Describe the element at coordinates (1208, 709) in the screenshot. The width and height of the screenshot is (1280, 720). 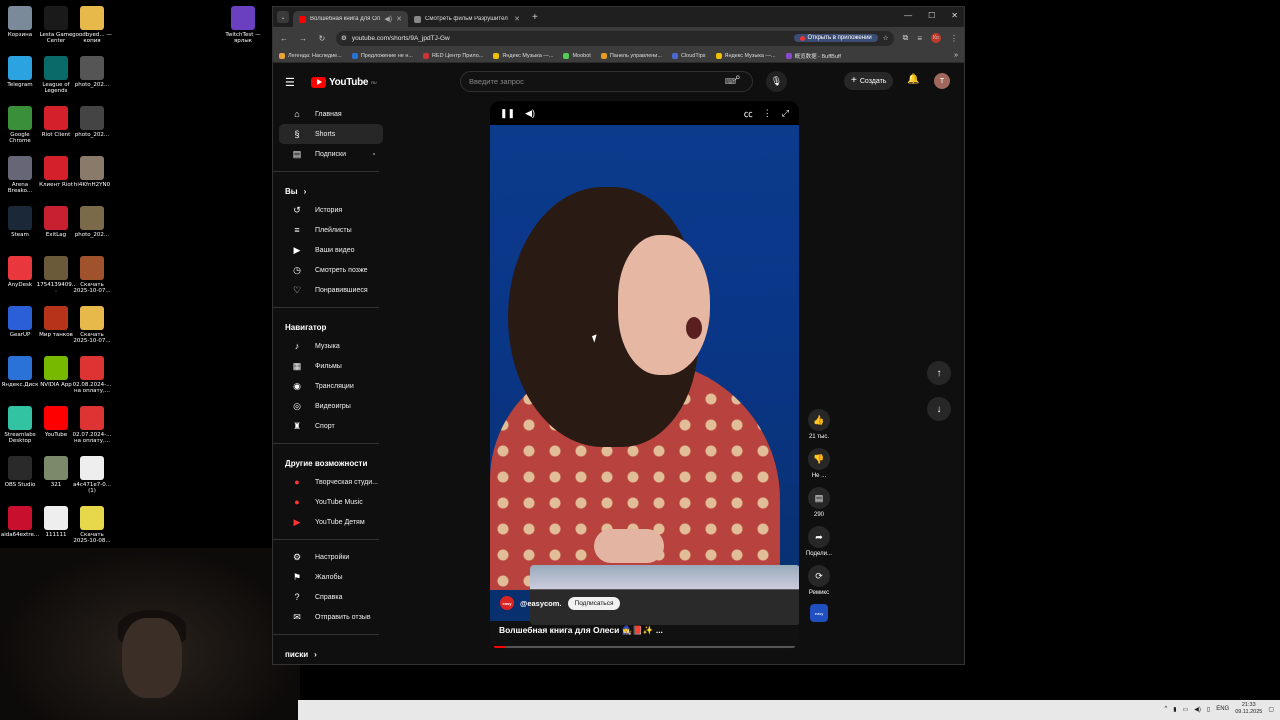
I see `battery-icon: ▯` at that location.